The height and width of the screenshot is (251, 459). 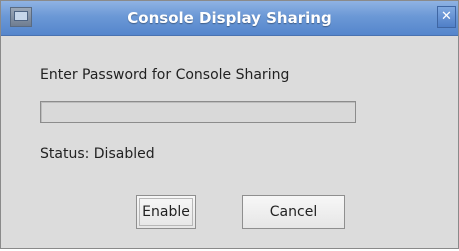 I want to click on close-button: ✕, so click(x=446, y=17).